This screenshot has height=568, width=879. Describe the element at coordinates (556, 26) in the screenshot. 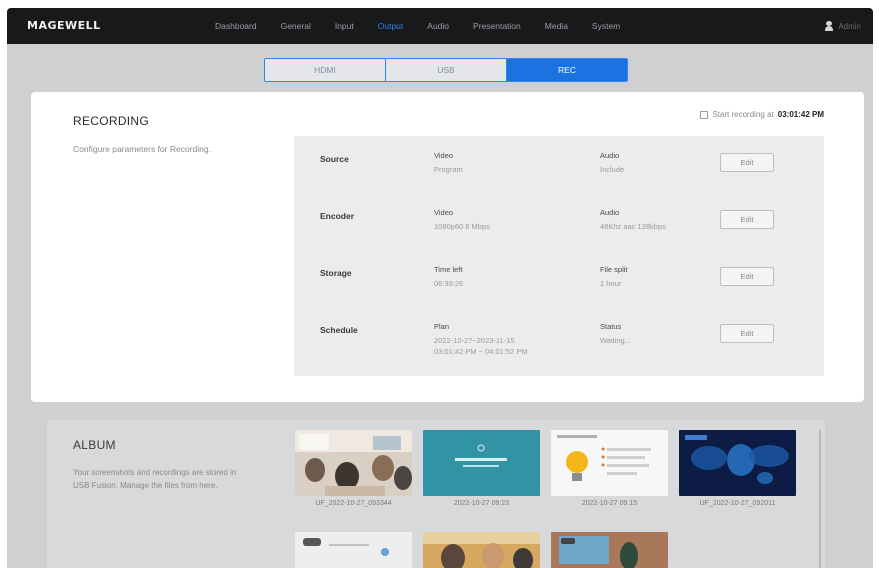

I see `nav-item-media: Media` at that location.